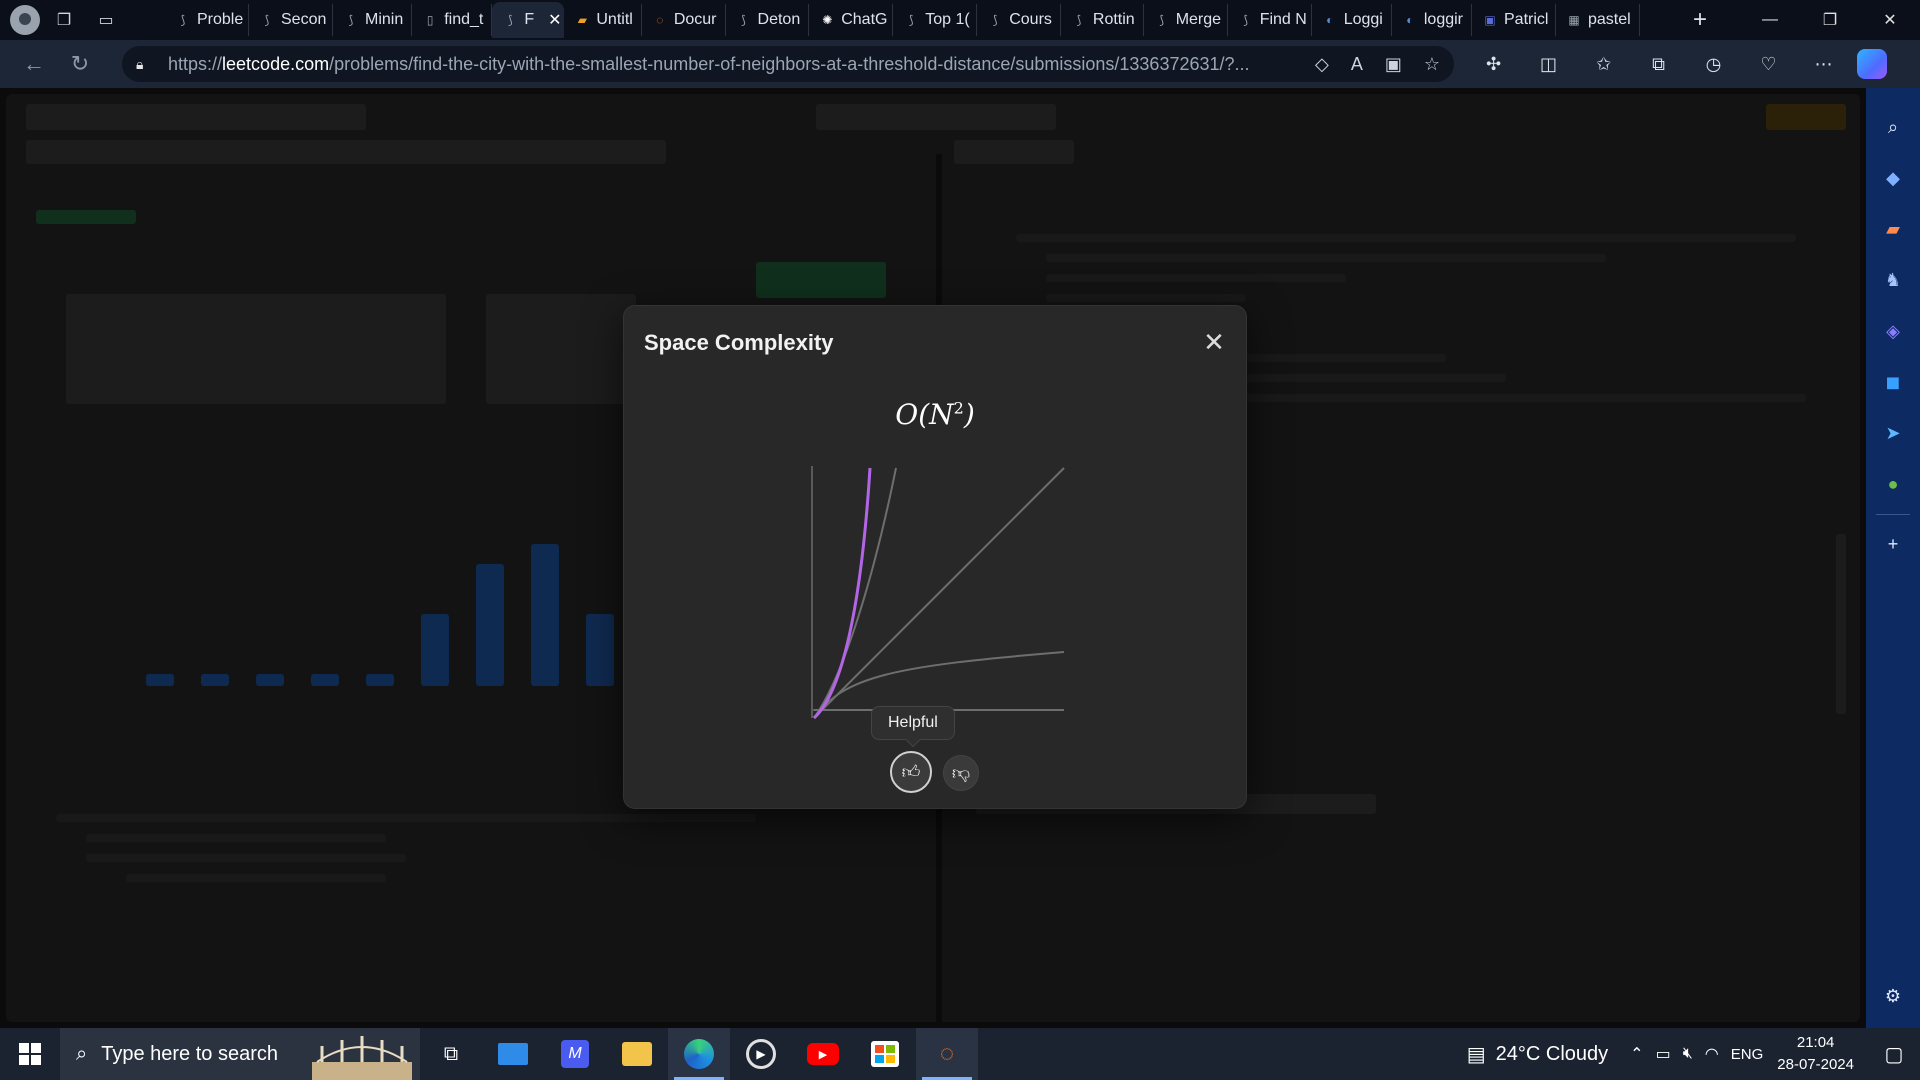 This screenshot has height=1080, width=1920. I want to click on browser-tab: ▰ Untitl, so click(603, 20).